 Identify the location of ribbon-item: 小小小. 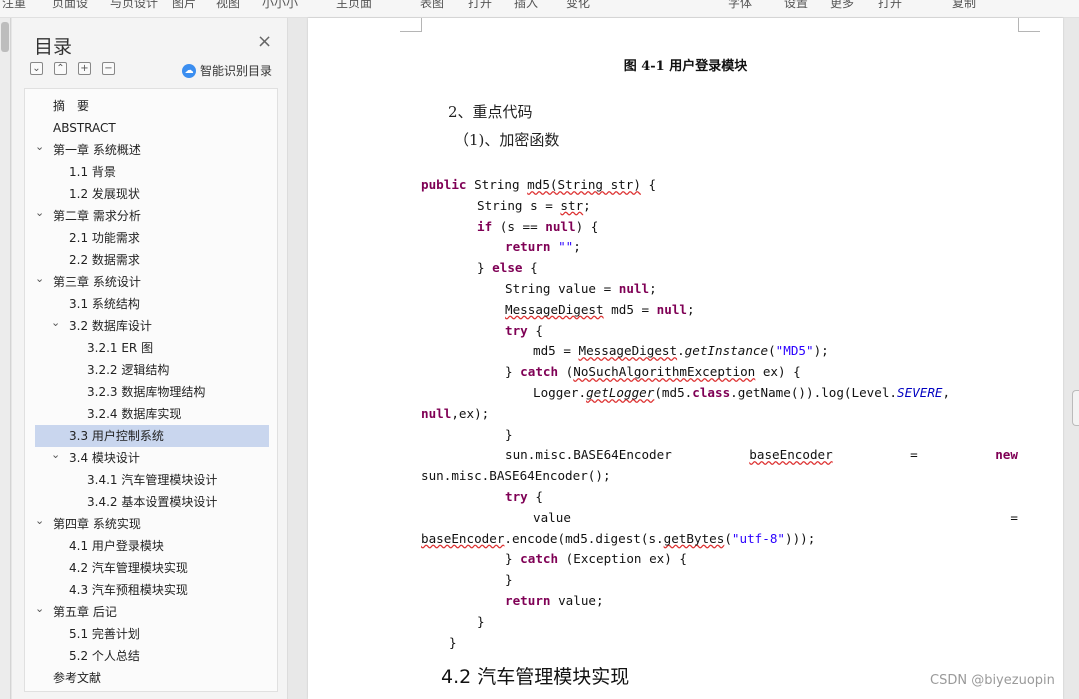
(280, 5).